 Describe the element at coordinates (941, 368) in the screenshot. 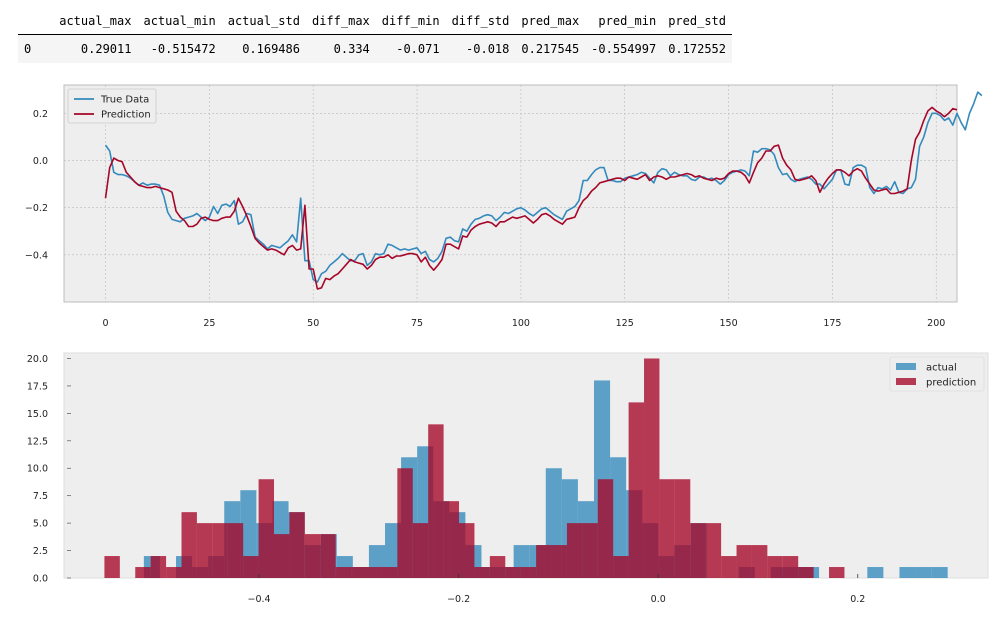

I see `legend-label: actual` at that location.